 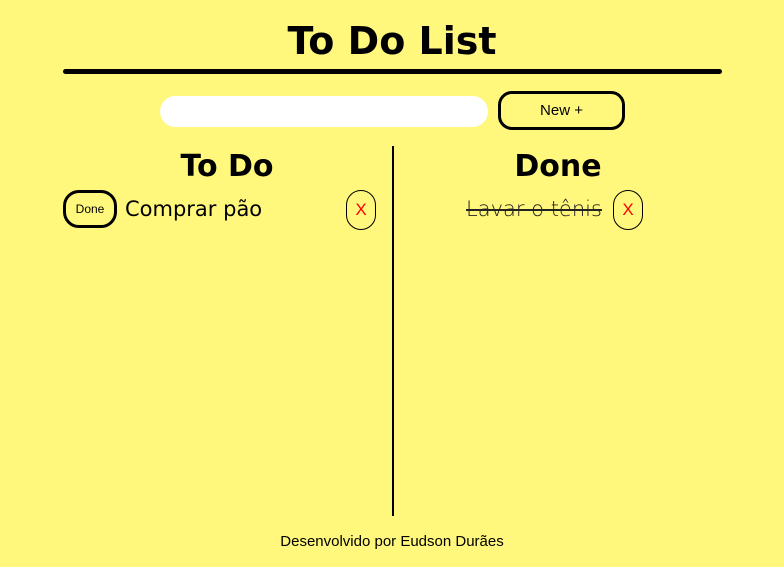 I want to click on new-task-input, so click(x=324, y=111).